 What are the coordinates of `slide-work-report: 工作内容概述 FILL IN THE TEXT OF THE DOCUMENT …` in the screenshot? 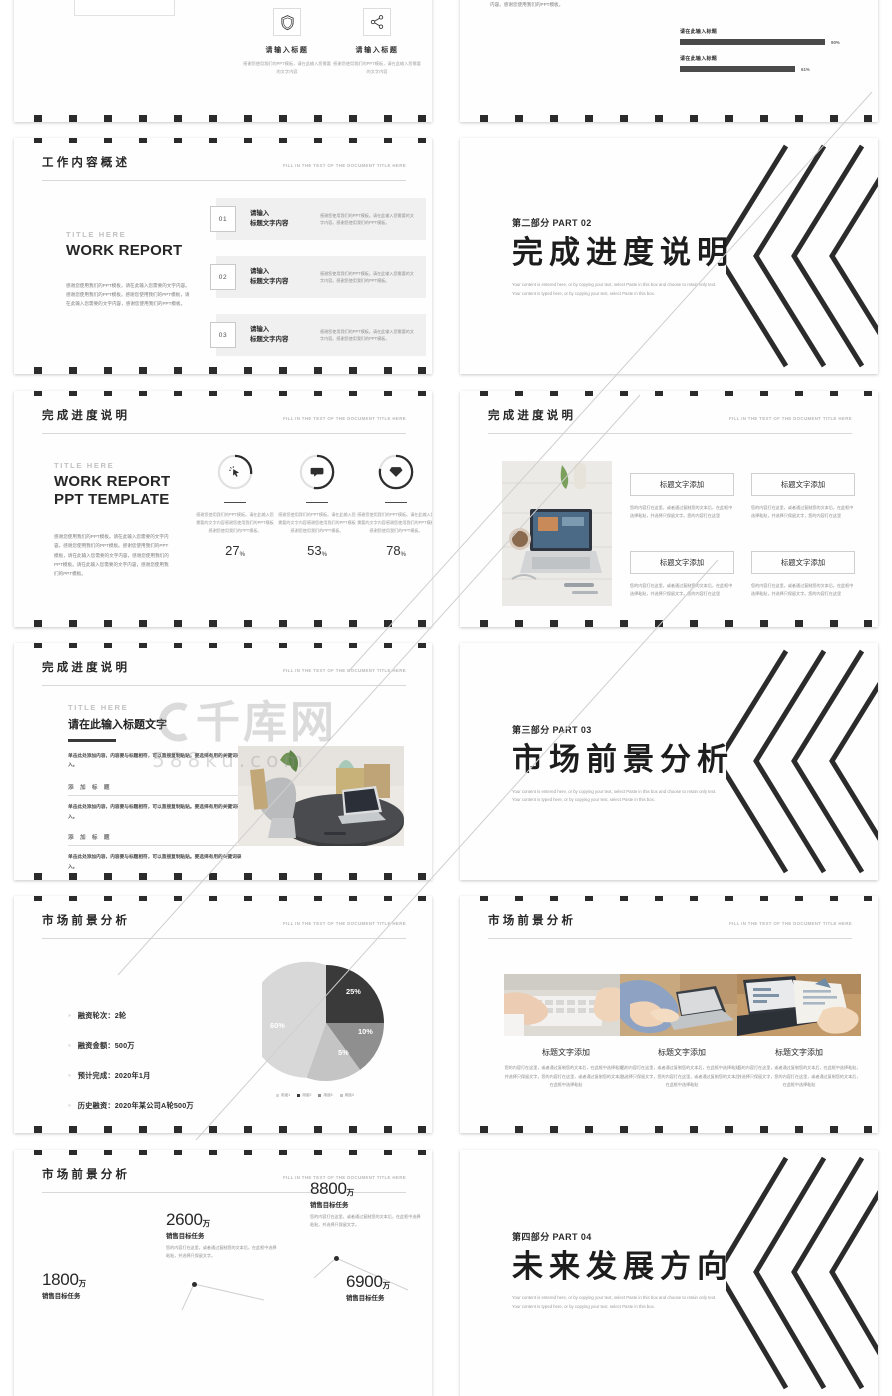 It's located at (223, 256).